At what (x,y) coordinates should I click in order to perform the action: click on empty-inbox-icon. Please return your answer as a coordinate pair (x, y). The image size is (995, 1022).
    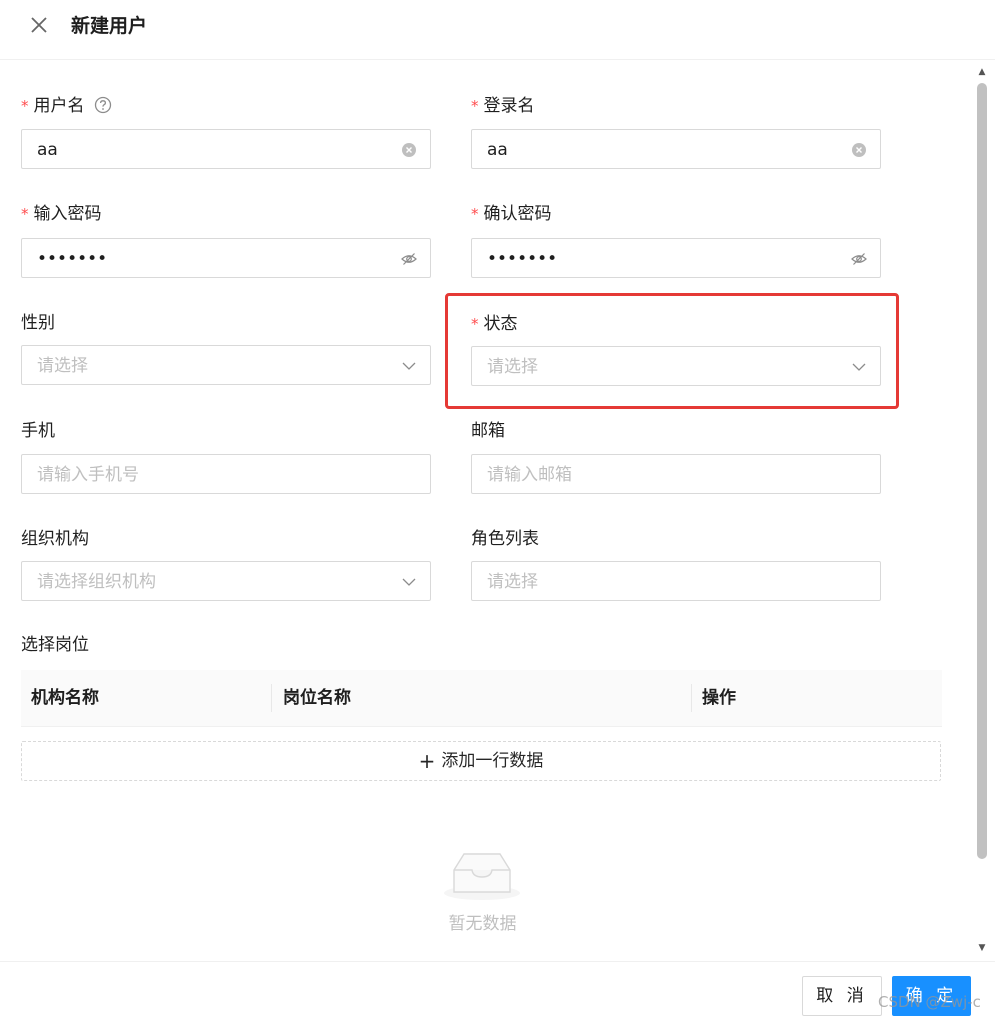
    Looking at the image, I should click on (482, 876).